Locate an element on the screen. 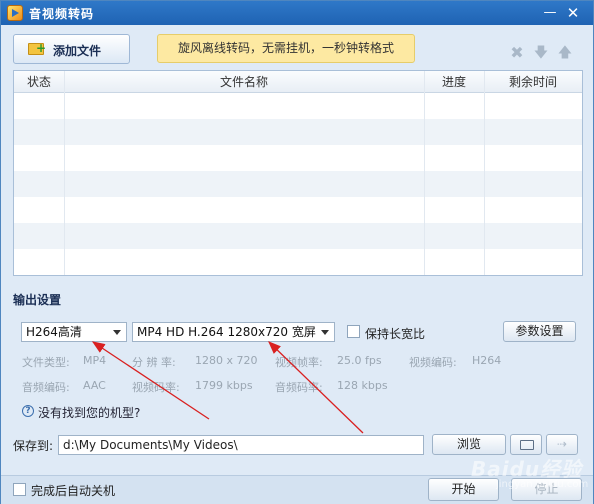  watermark-url: jingyan.baidu.com is located at coordinates (542, 484).